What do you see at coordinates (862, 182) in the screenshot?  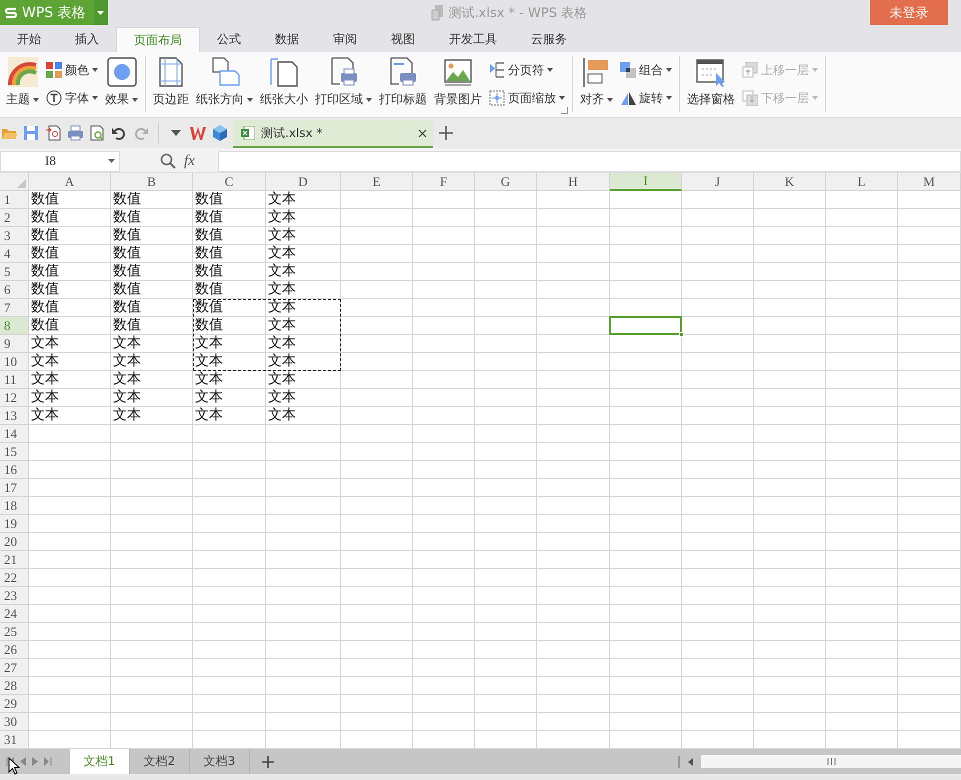 I see `column-header: L` at bounding box center [862, 182].